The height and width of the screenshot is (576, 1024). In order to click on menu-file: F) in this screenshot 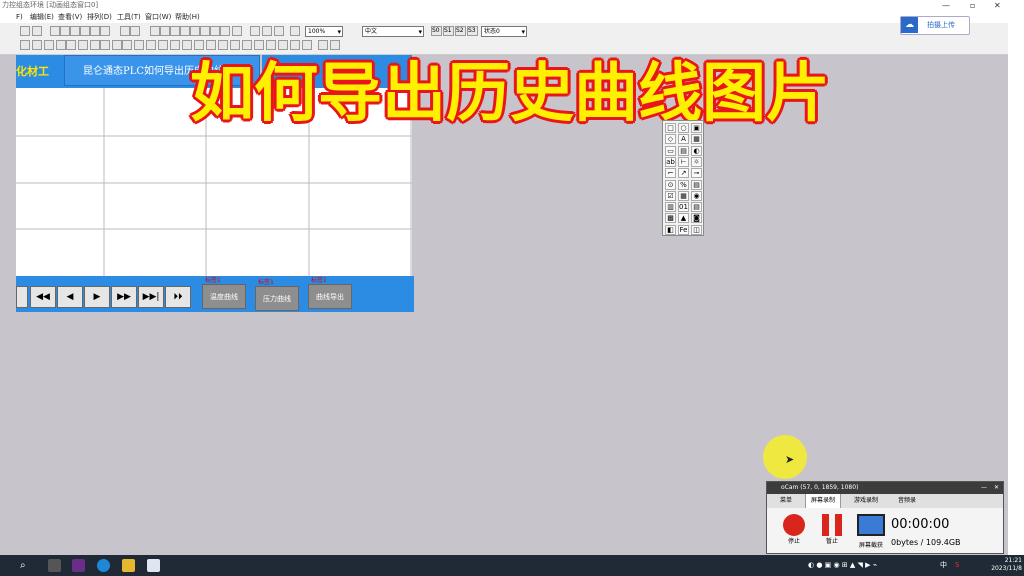, I will do `click(19, 17)`.